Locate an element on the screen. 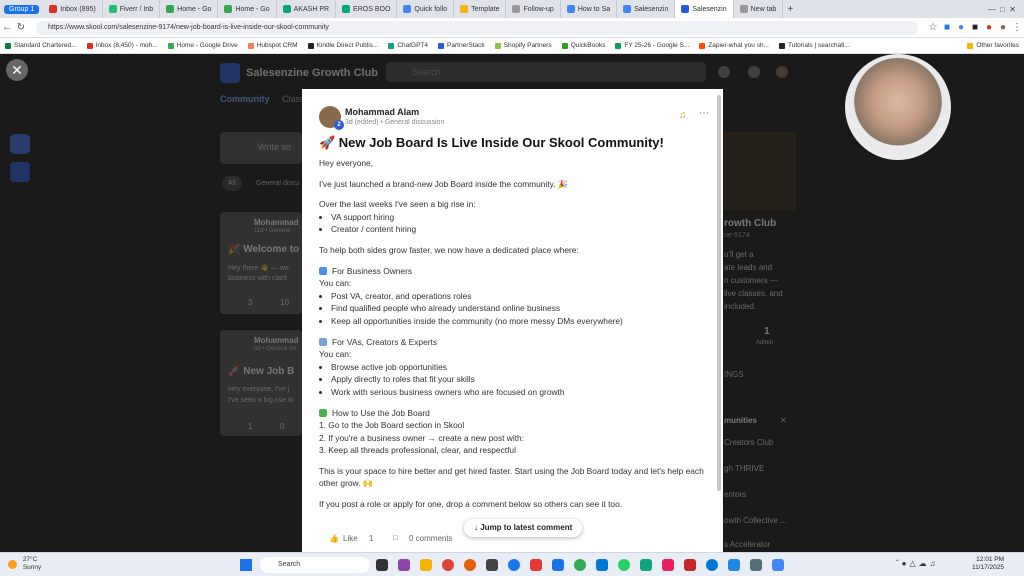 Image resolution: width=1024 pixels, height=576 pixels. bell-icon: ♫ is located at coordinates (683, 115).